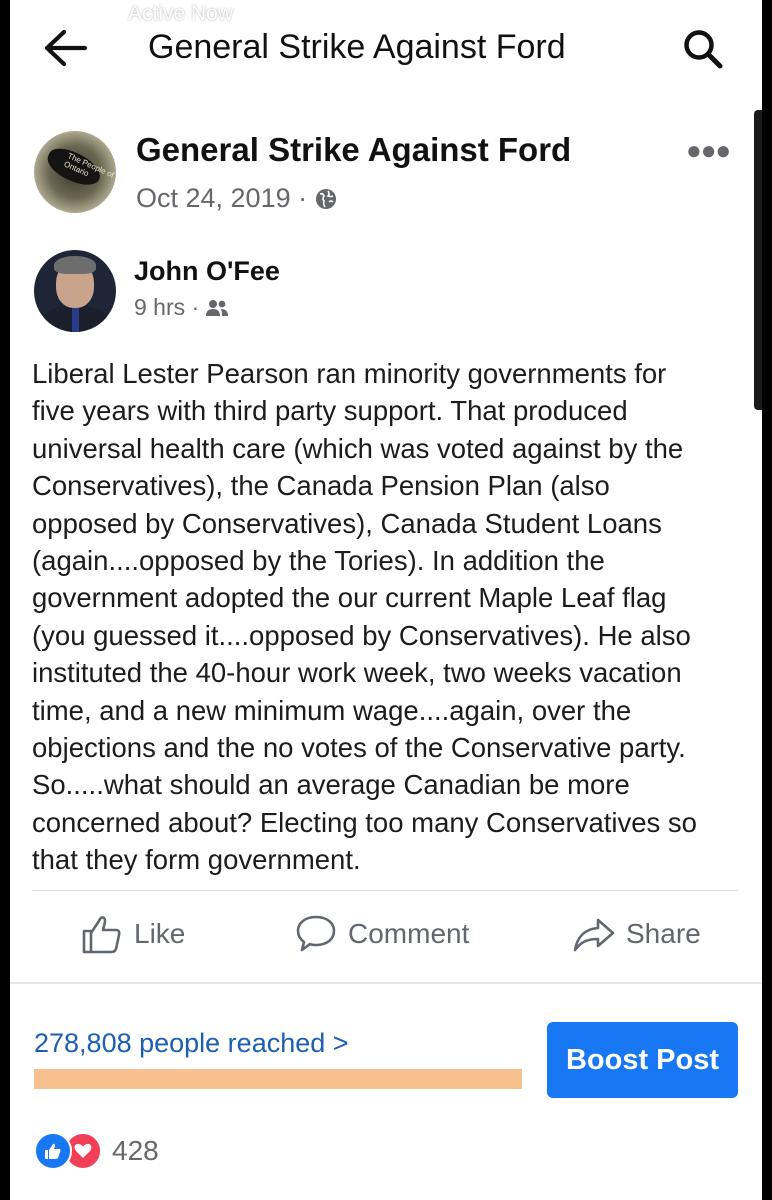 Image resolution: width=772 pixels, height=1200 pixels. What do you see at coordinates (642, 1060) in the screenshot?
I see `boost-post-button: Boost Post` at bounding box center [642, 1060].